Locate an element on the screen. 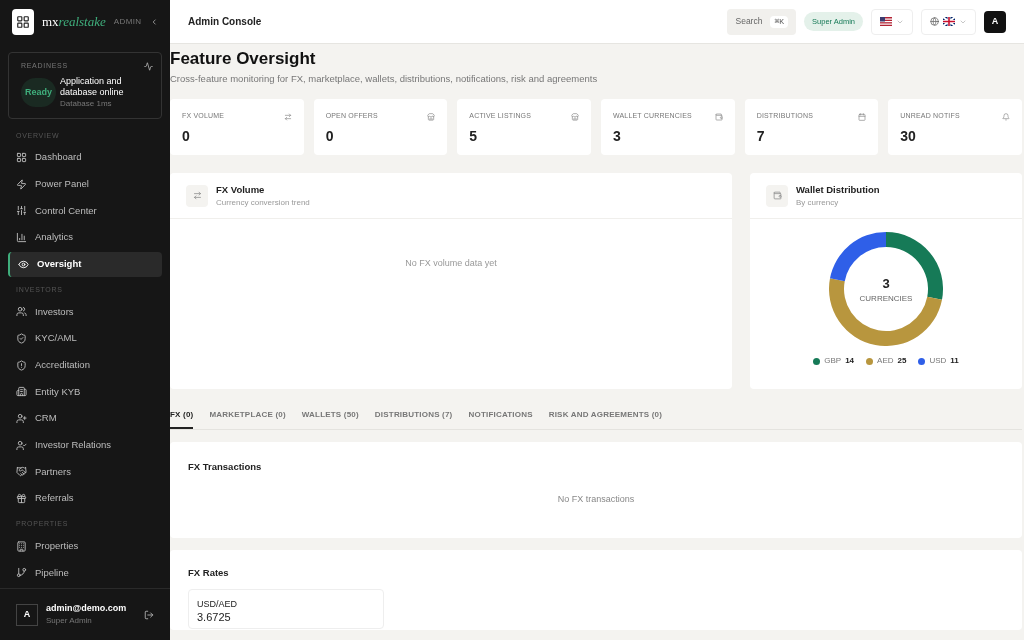 Image resolution: width=1024 pixels, height=640 pixels. nav-item: Control Center is located at coordinates (85, 211).